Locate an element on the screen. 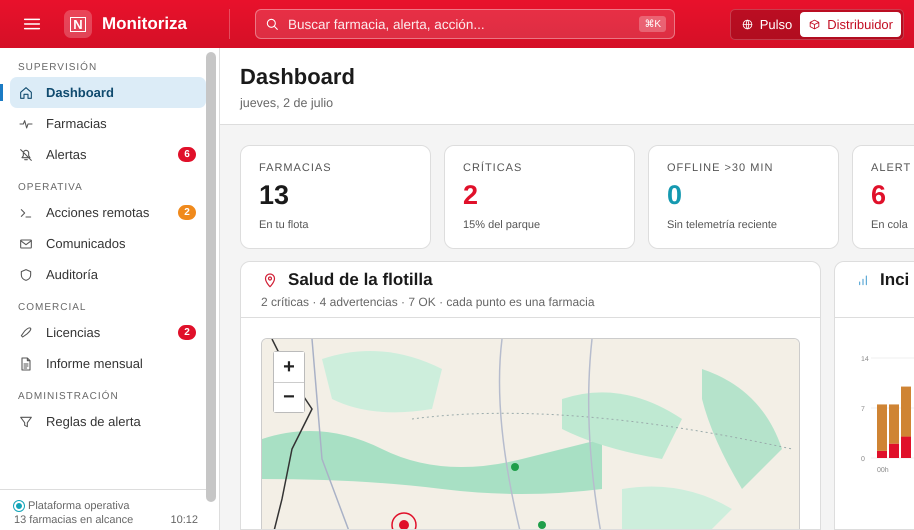 The width and height of the screenshot is (914, 530). count-badge: 6 is located at coordinates (187, 154).